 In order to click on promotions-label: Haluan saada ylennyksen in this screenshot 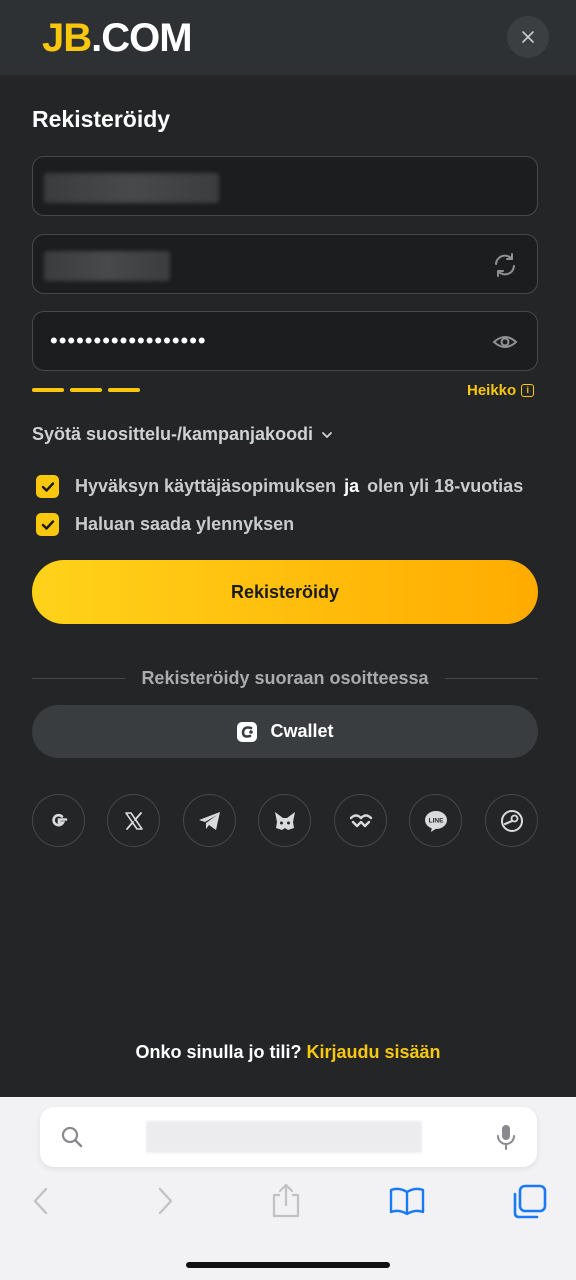, I will do `click(185, 524)`.